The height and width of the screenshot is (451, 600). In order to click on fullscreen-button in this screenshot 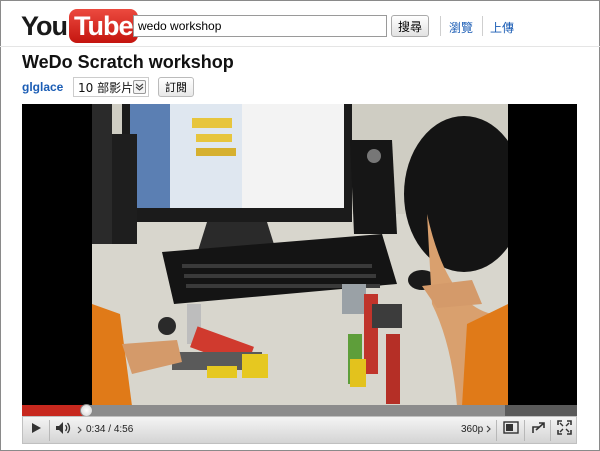, I will do `click(564, 430)`.